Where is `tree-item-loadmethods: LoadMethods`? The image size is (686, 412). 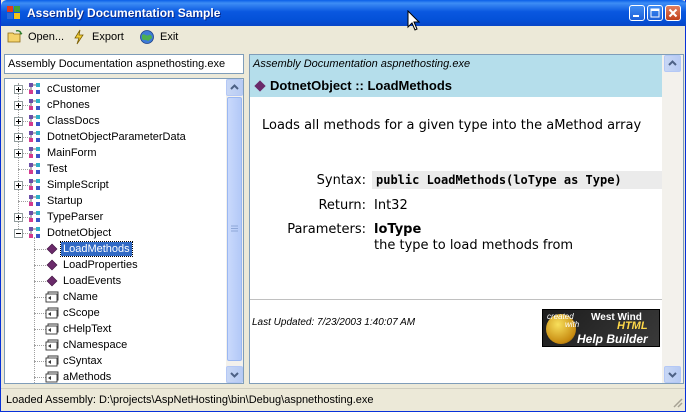
tree-item-loadmethods: LoadMethods is located at coordinates (116, 249).